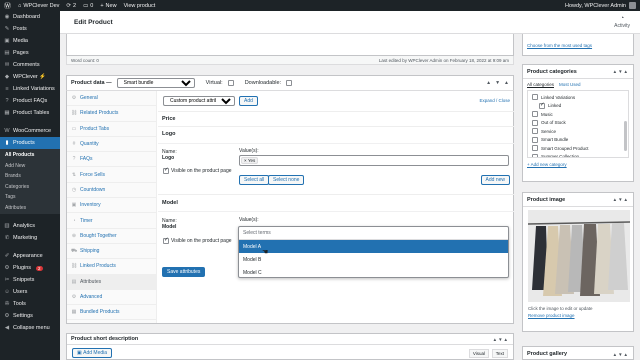  Describe the element at coordinates (111, 221) in the screenshot. I see `tab-timer: ◔ Timer` at that location.